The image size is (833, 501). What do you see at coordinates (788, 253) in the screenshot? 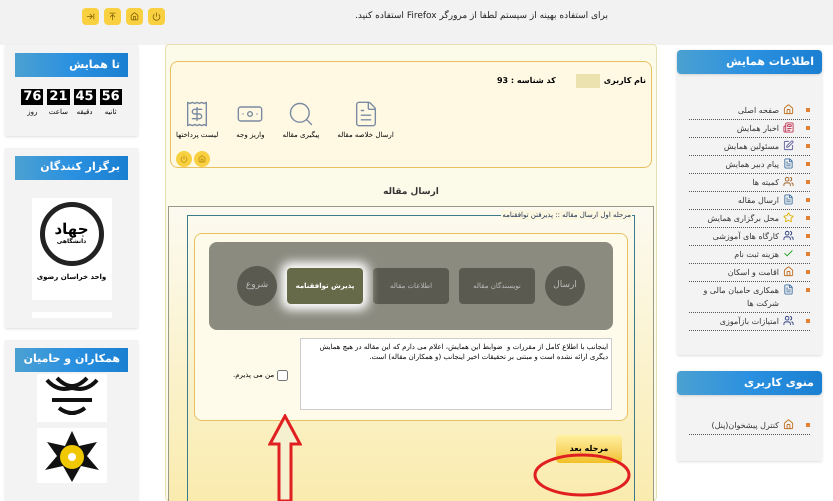
I see `check-icon` at bounding box center [788, 253].